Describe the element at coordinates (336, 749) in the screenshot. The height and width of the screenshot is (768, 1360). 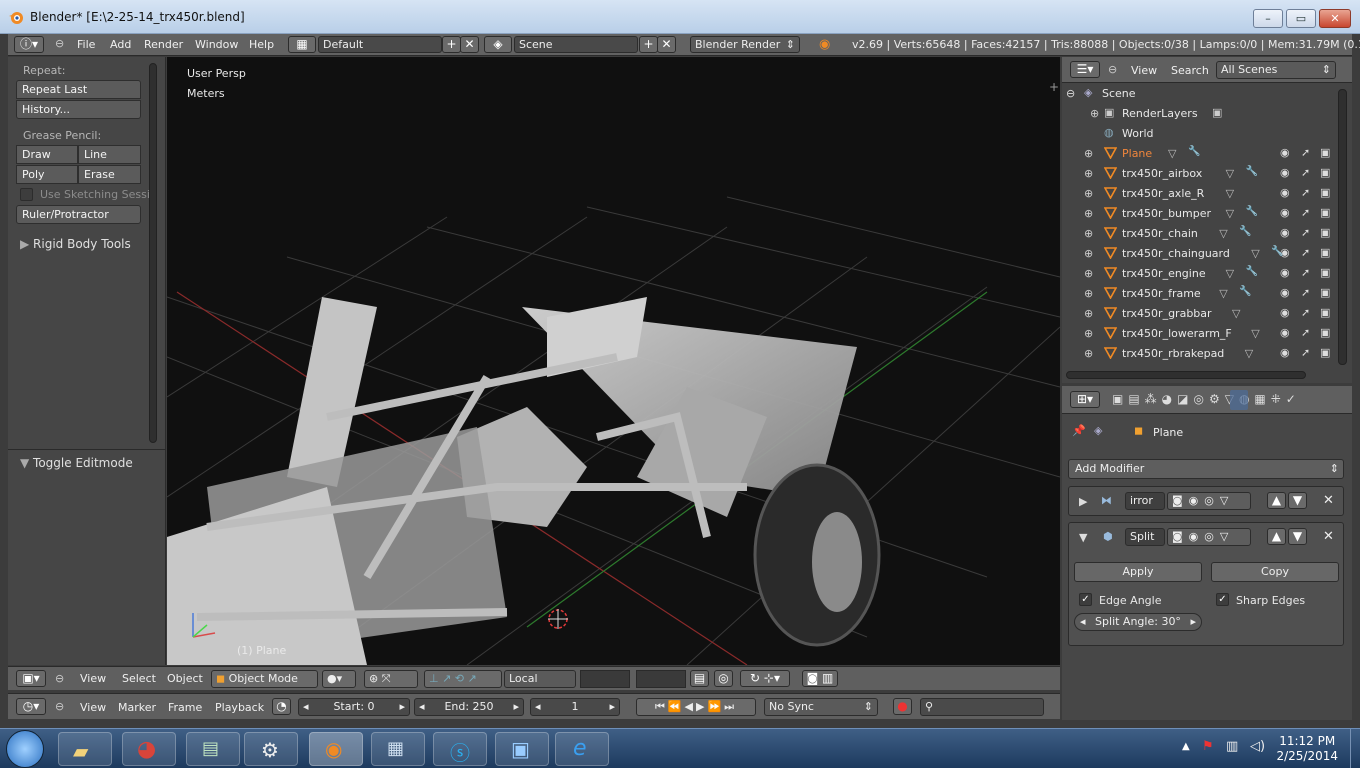
I see `taskbar-blender: ◉` at that location.